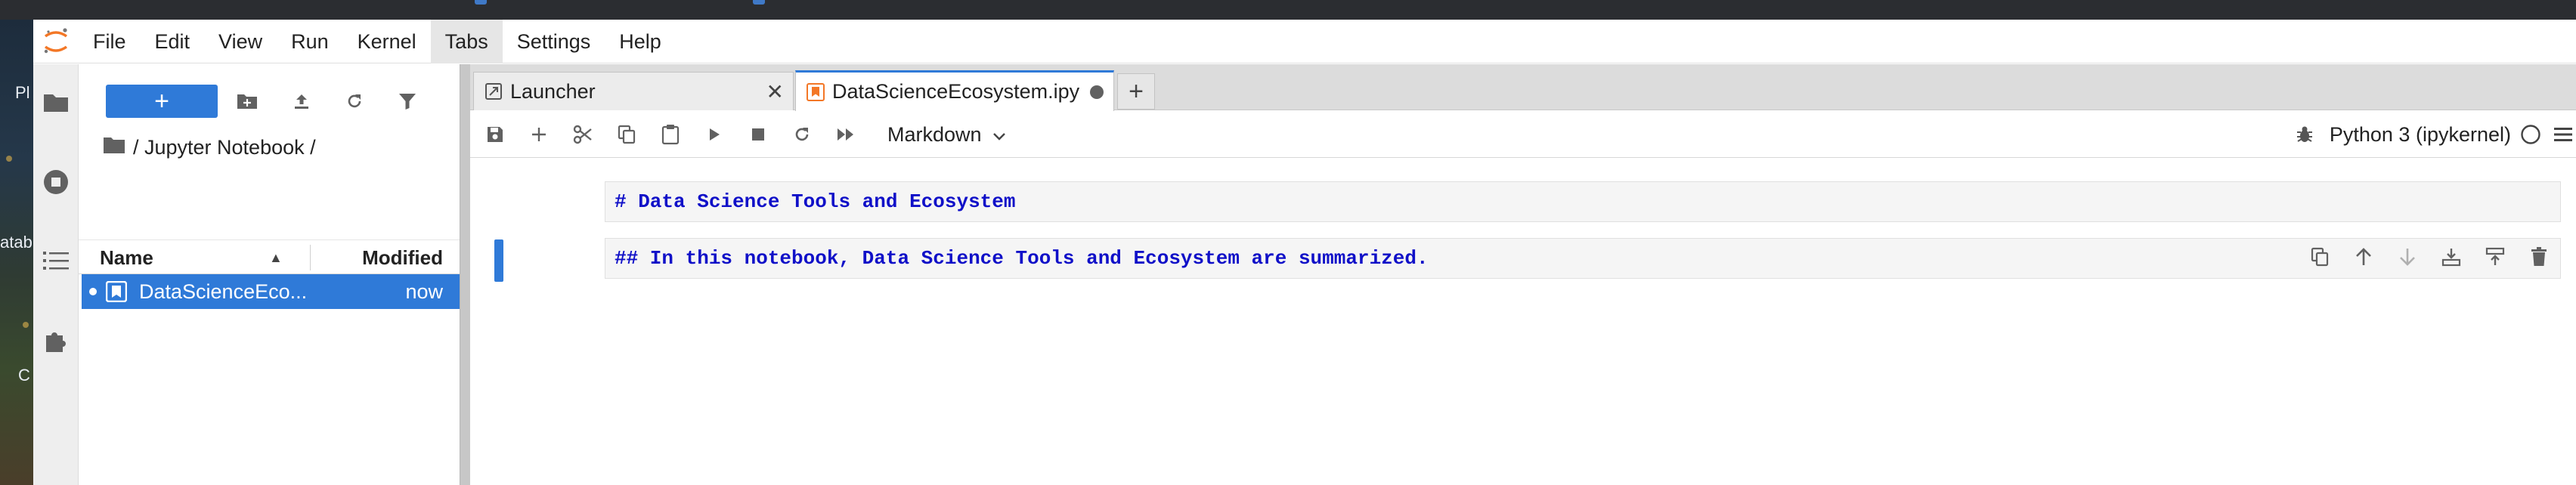  I want to click on tab-launcher: Launcher ✕, so click(633, 91).